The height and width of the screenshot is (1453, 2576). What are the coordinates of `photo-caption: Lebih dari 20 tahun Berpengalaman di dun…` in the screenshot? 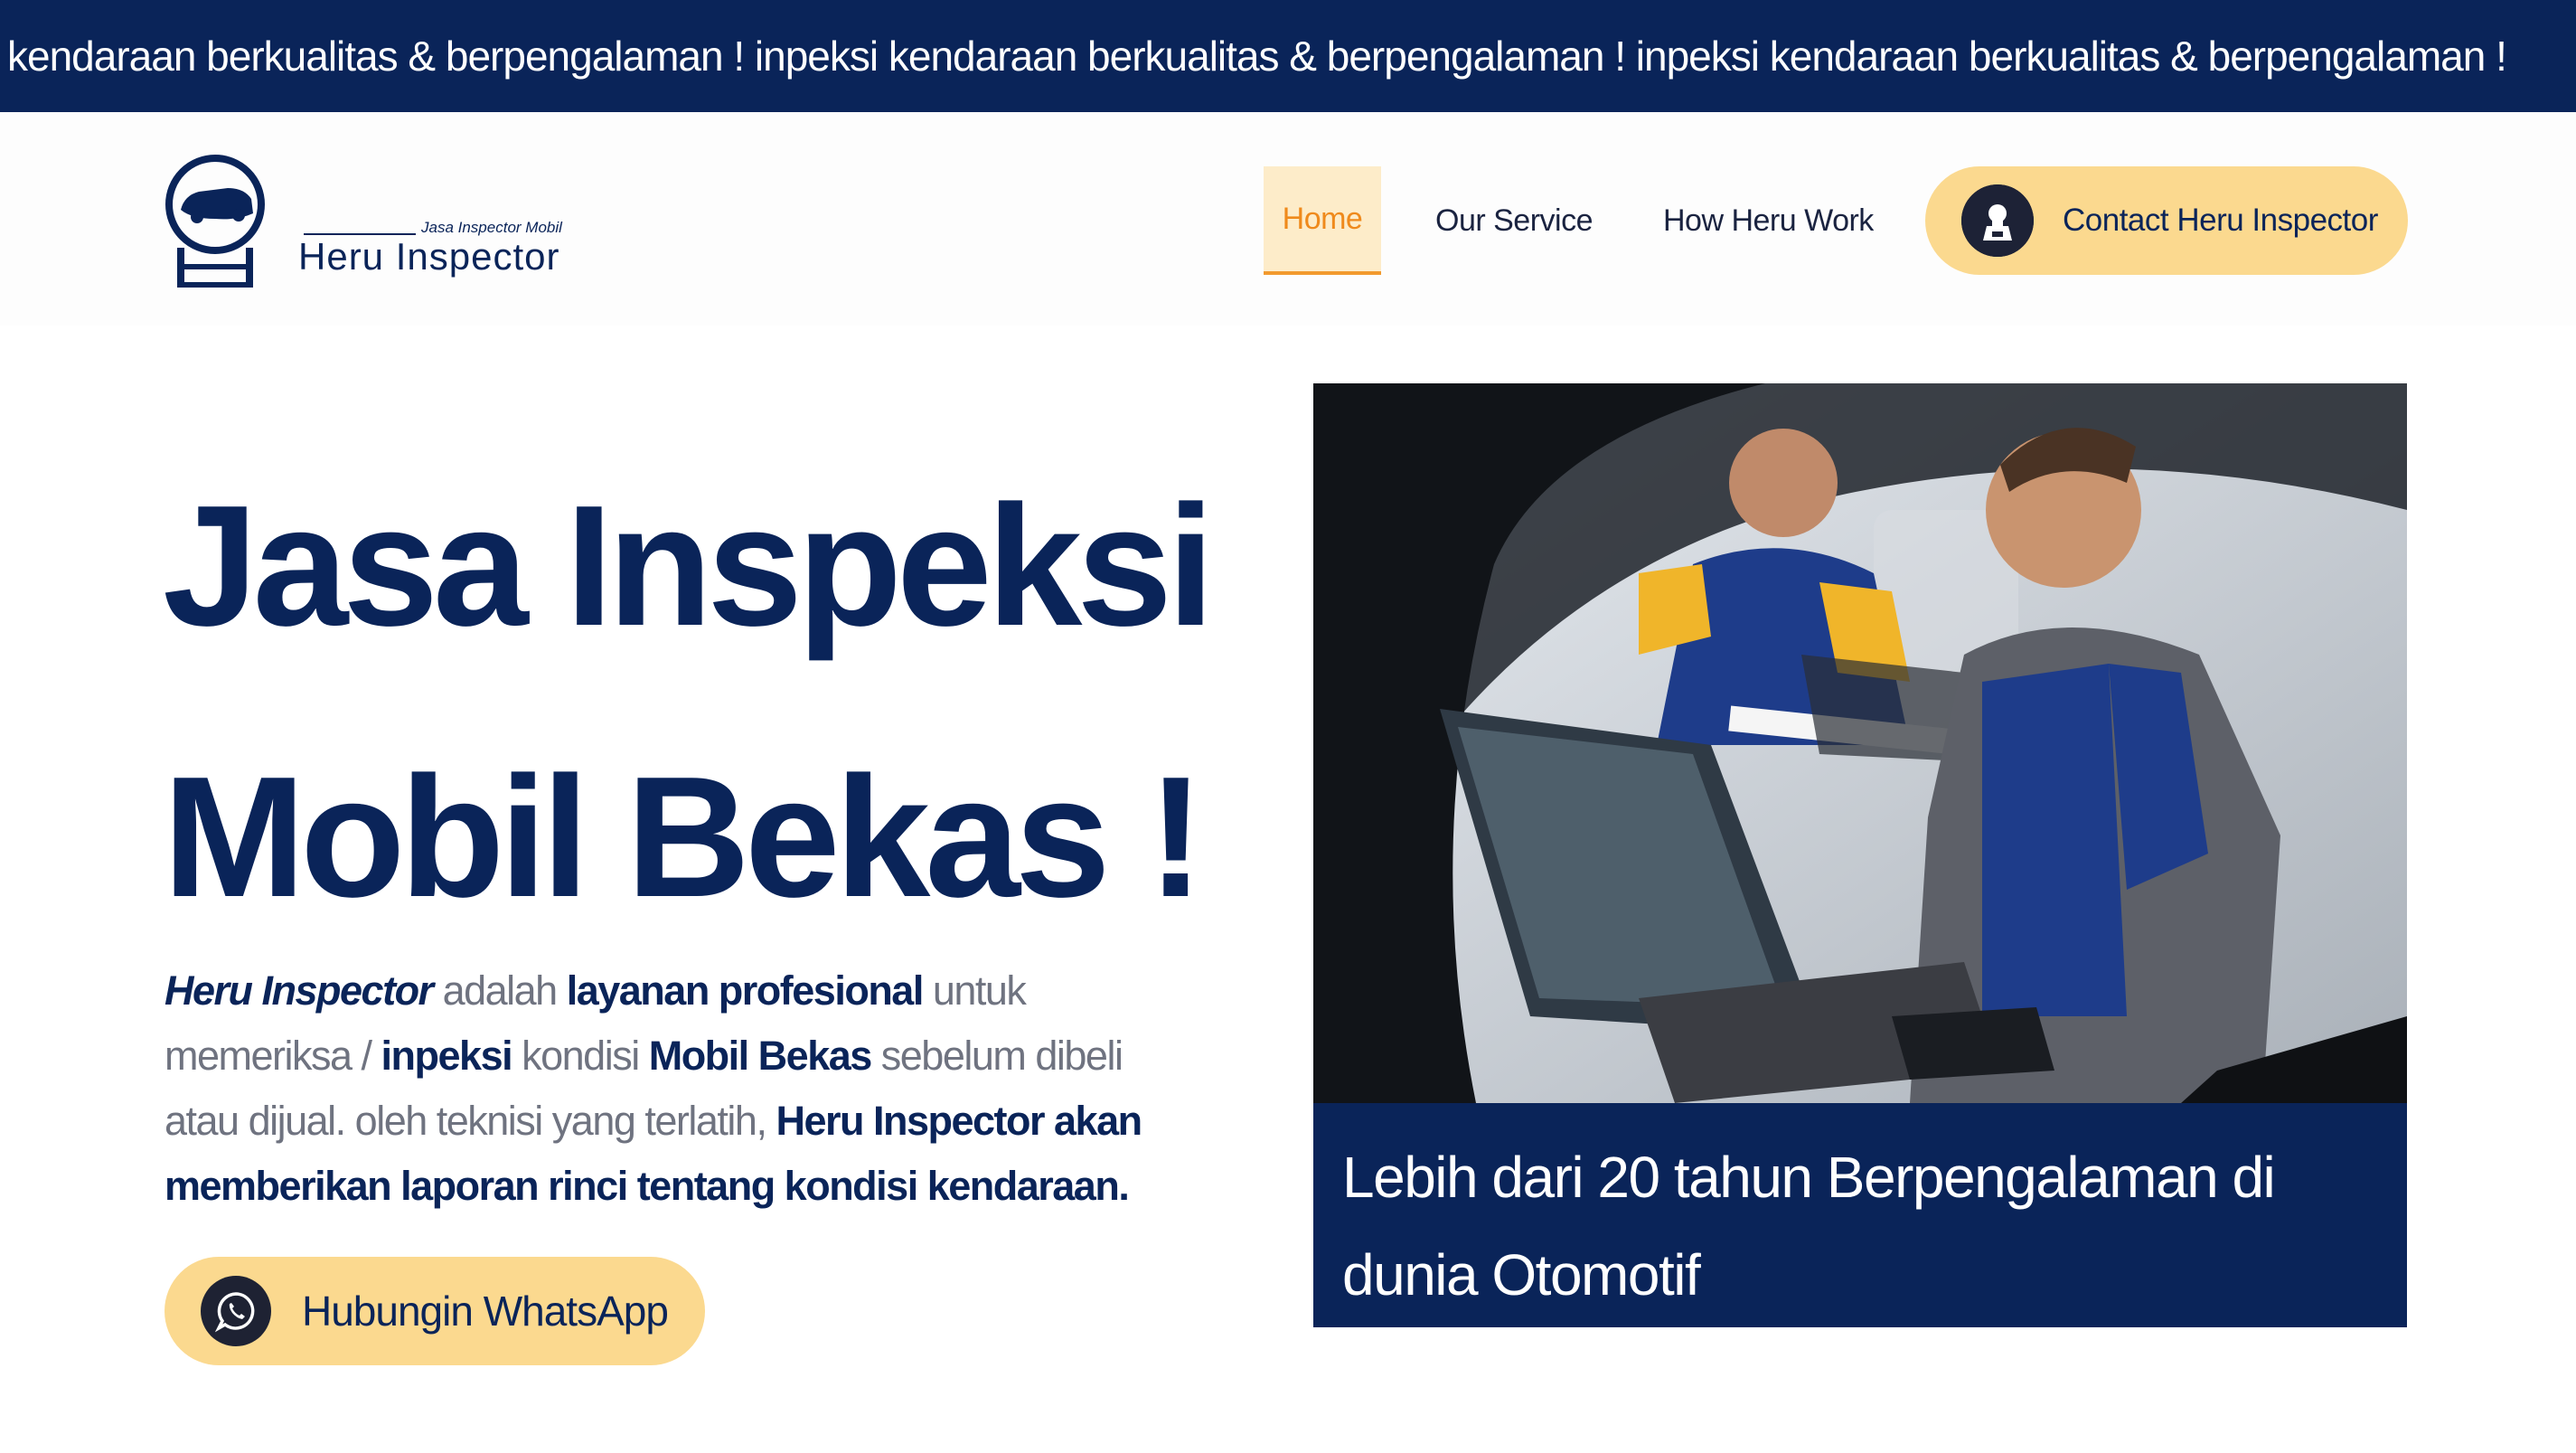 It's located at (1860, 1215).